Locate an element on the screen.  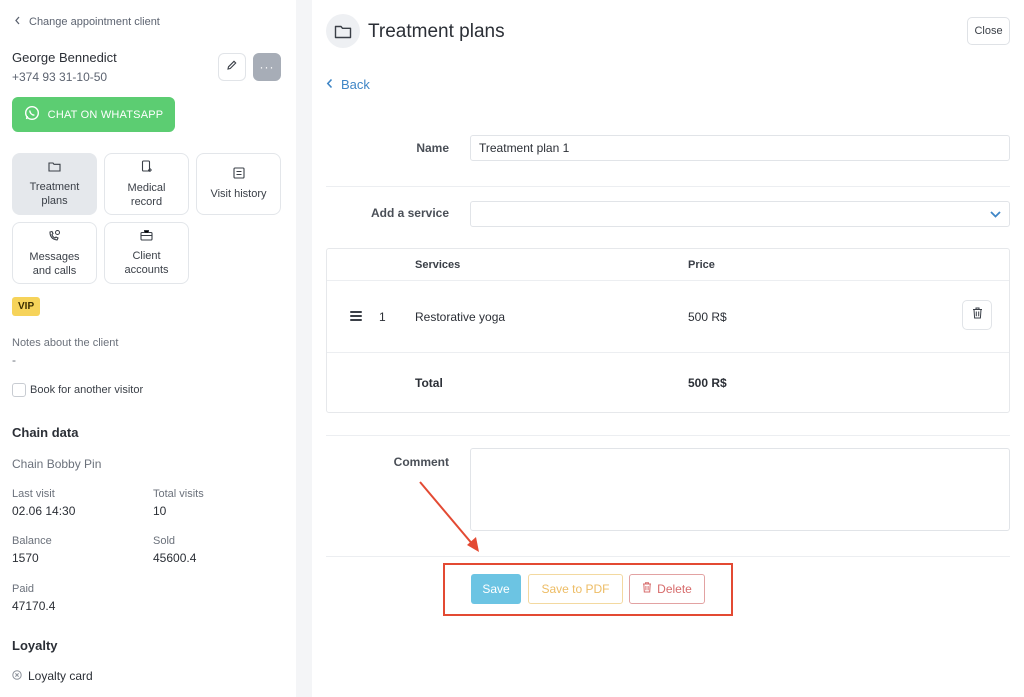
tile-label: Medical record is located at coordinates (146, 194).